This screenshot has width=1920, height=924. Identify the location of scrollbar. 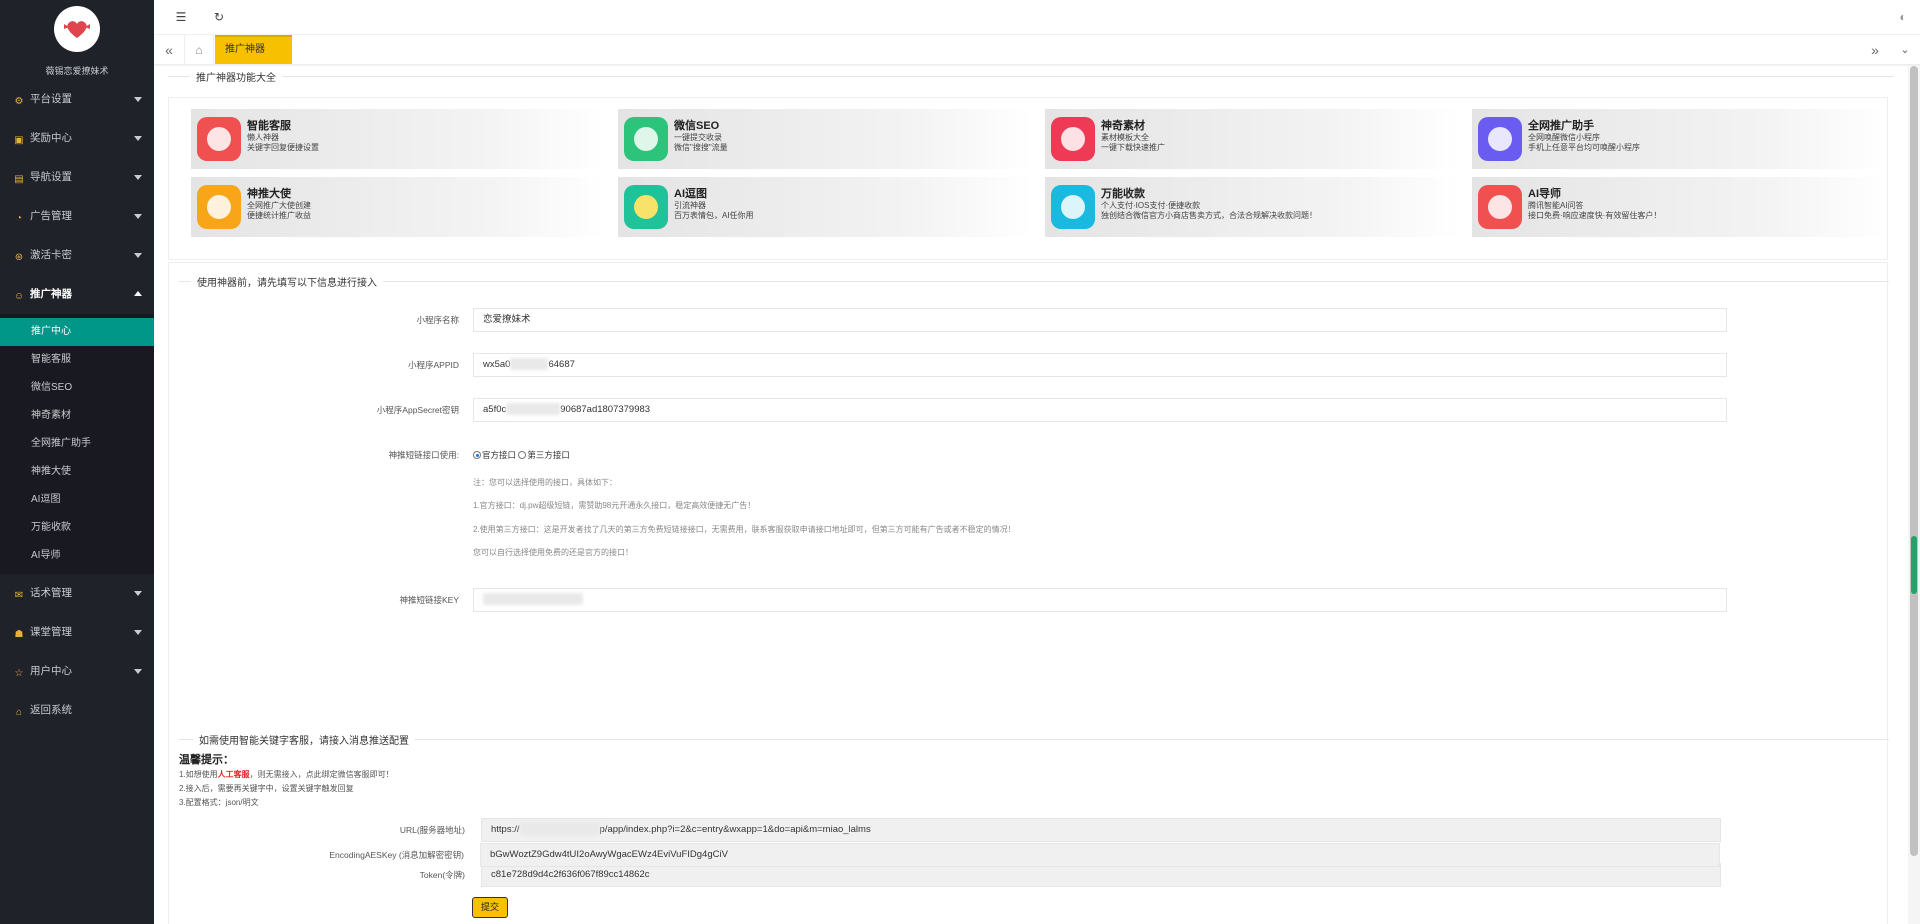
(1914, 495).